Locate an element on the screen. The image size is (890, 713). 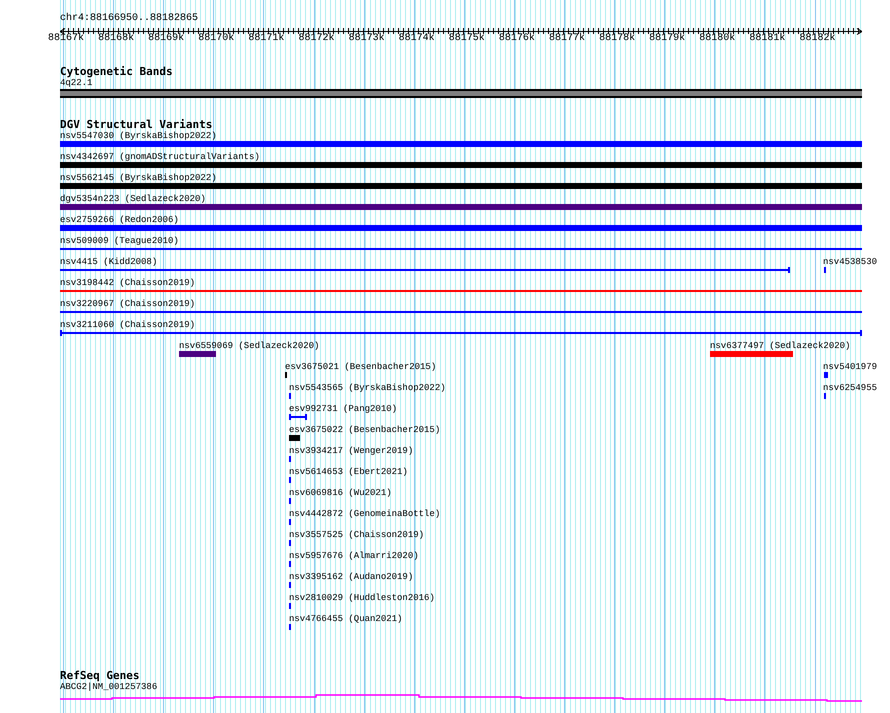
feature-label: nsv509009 (Teague2010) is located at coordinates (119, 241).